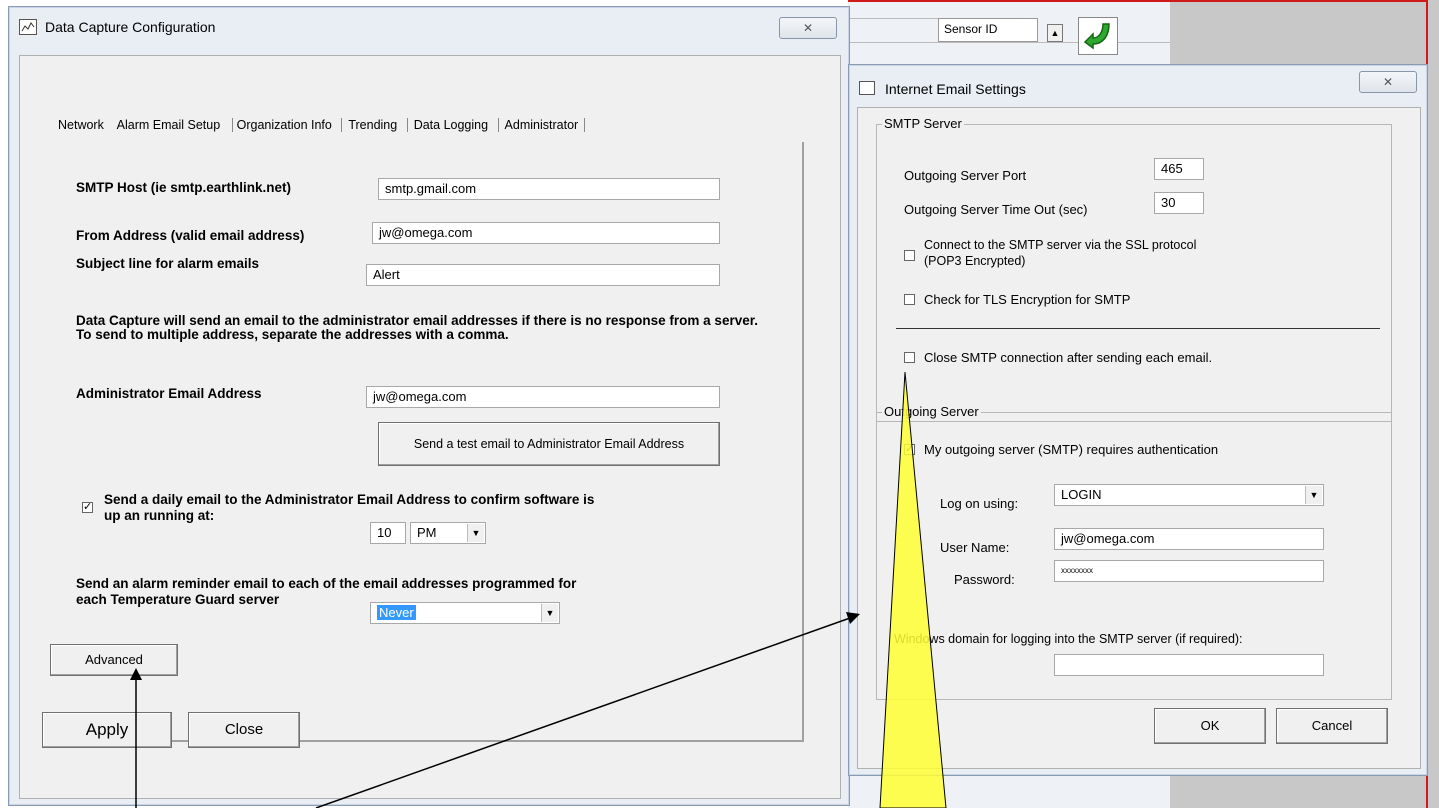 The width and height of the screenshot is (1439, 808). Describe the element at coordinates (913, 589) in the screenshot. I see `yellow-callout` at that location.